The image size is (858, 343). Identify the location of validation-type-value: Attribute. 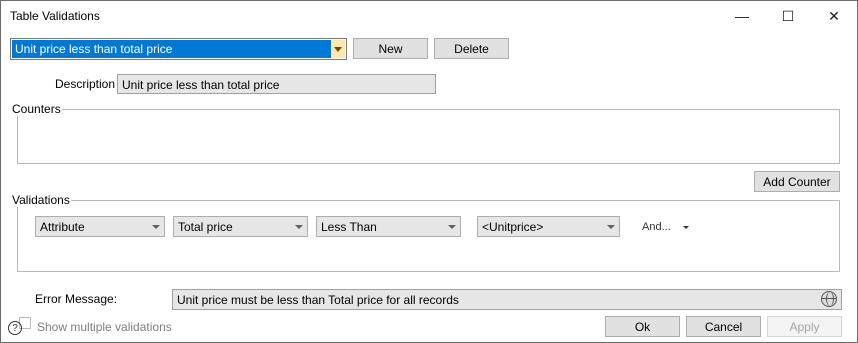
(62, 227).